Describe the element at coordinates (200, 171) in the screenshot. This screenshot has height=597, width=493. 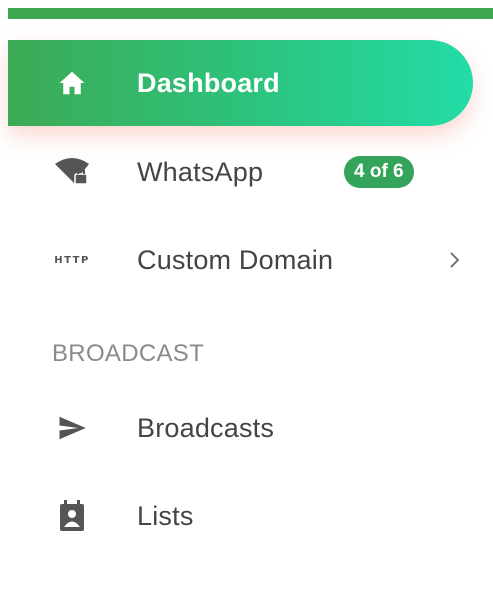
I see `sidebar-item-label: WhatsApp` at that location.